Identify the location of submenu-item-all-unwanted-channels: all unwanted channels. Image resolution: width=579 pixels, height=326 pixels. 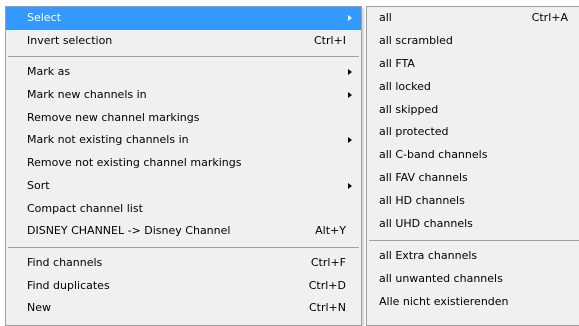
(473, 279).